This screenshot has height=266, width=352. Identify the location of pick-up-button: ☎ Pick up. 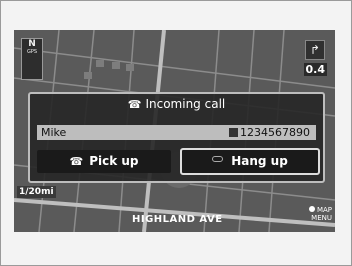
(104, 161).